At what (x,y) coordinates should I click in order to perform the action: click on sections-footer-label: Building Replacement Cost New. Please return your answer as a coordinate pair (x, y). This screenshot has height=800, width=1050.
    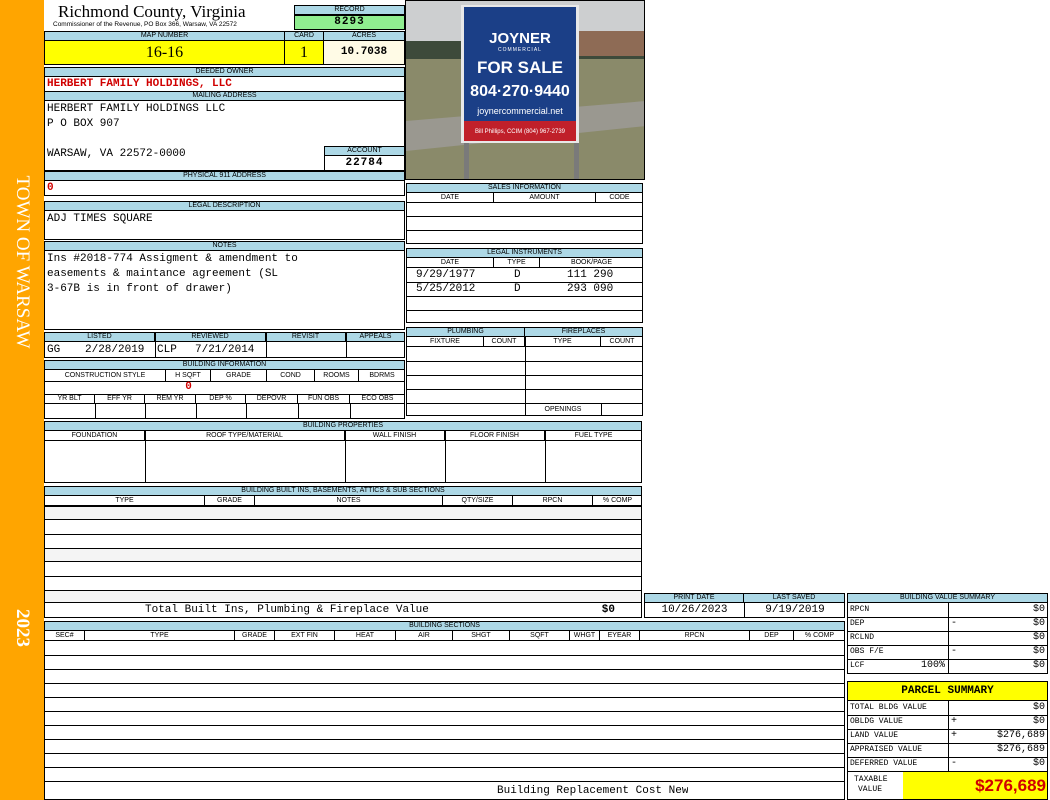
    Looking at the image, I should click on (593, 791).